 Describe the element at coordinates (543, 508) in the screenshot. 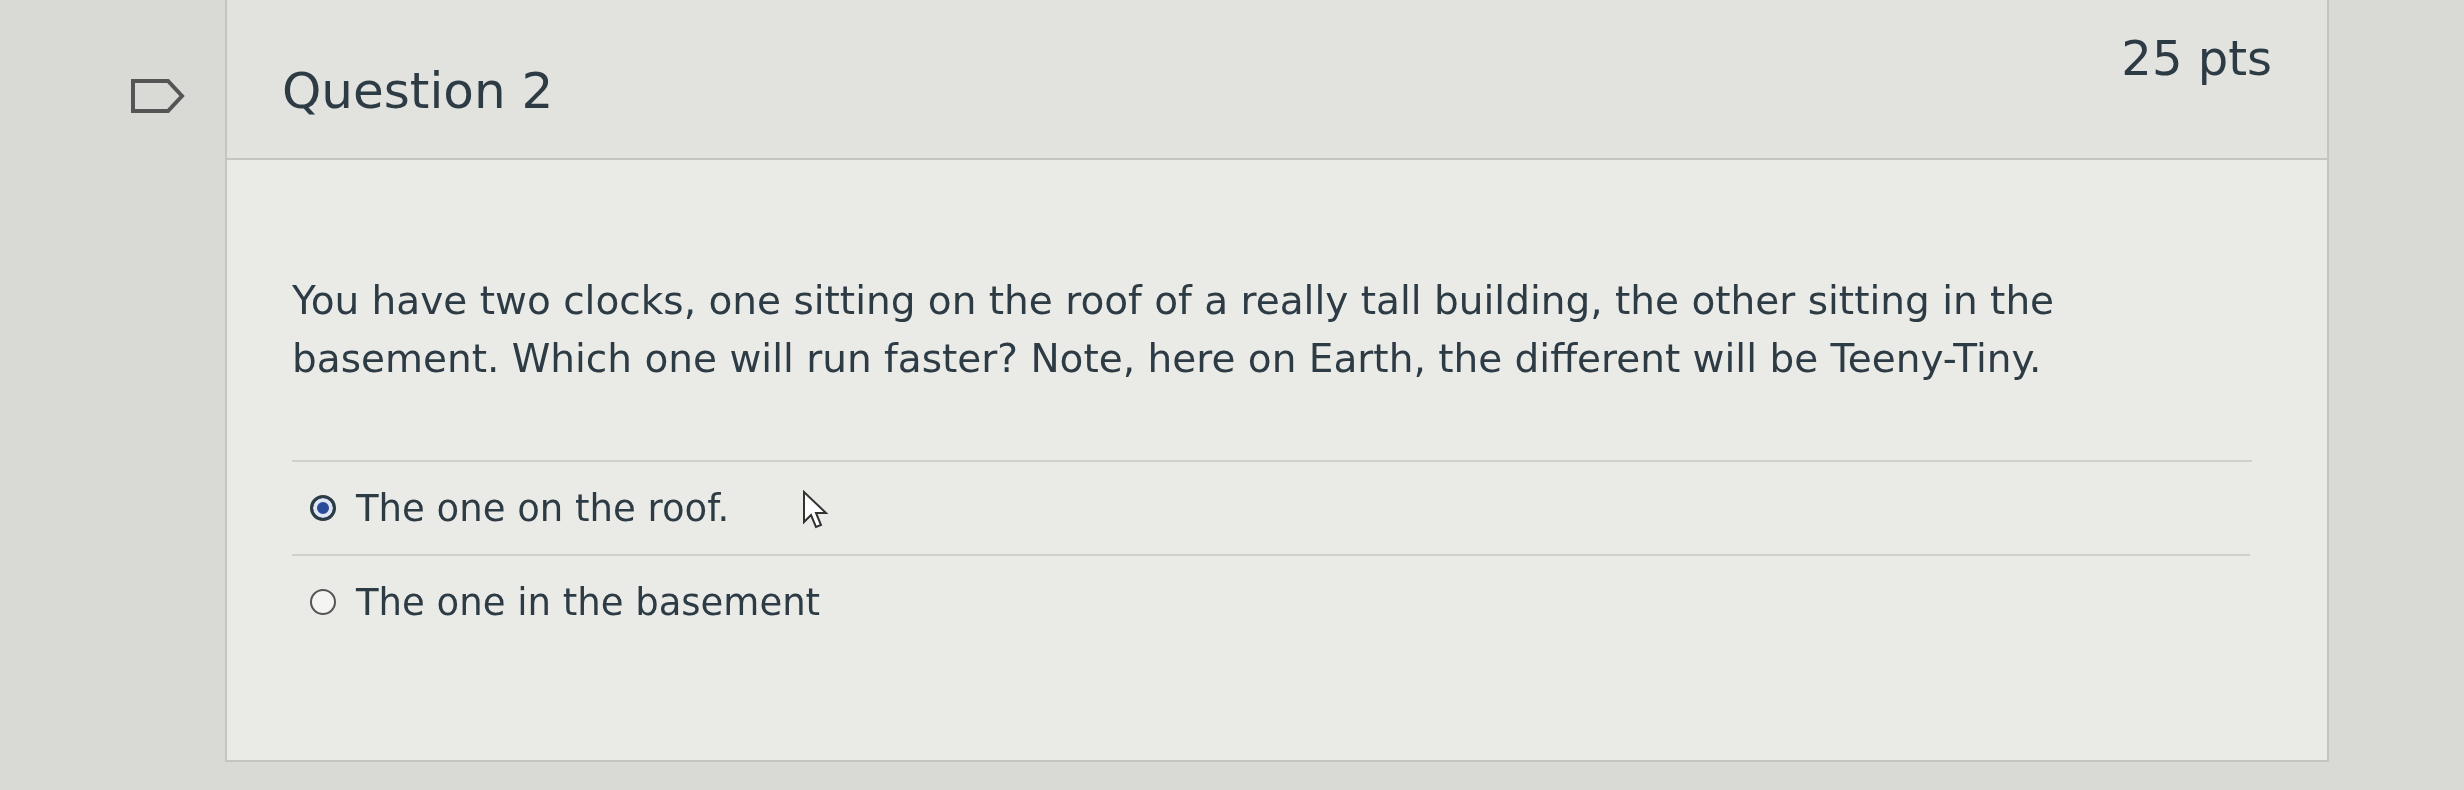

I see `answer-label: The one on the roof.` at that location.